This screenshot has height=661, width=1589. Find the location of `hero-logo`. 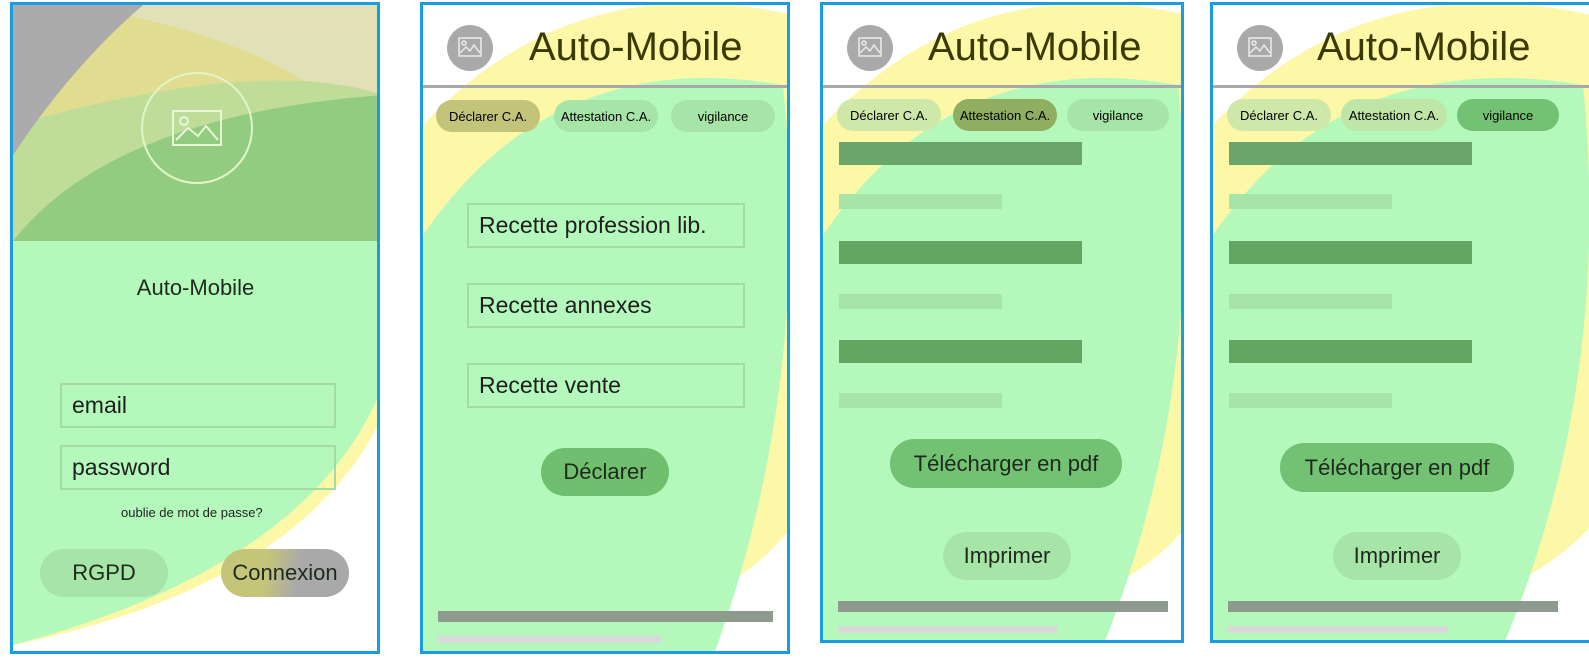

hero-logo is located at coordinates (197, 128).